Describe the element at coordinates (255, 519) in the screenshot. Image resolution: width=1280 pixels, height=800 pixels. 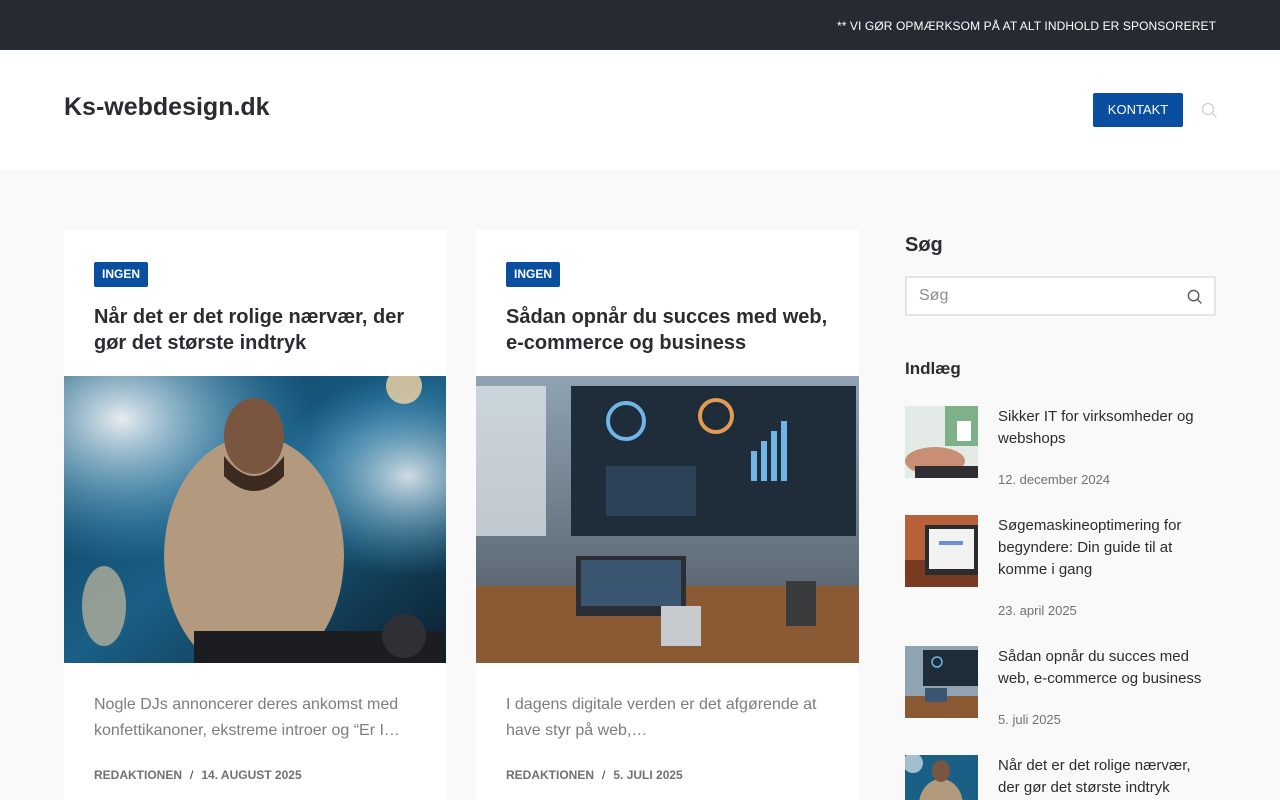
I see `article-image-dj` at that location.